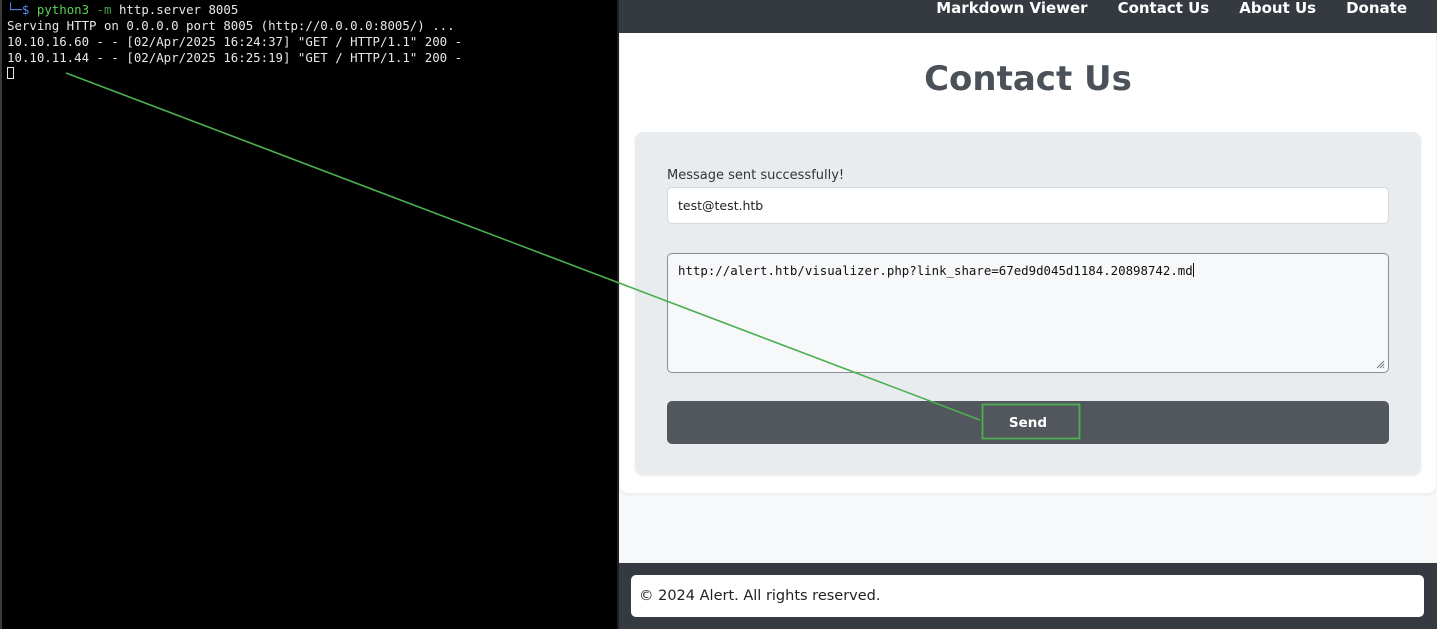  I want to click on footer-copyright: © 2024 Alert. All rights reserved., so click(760, 596).